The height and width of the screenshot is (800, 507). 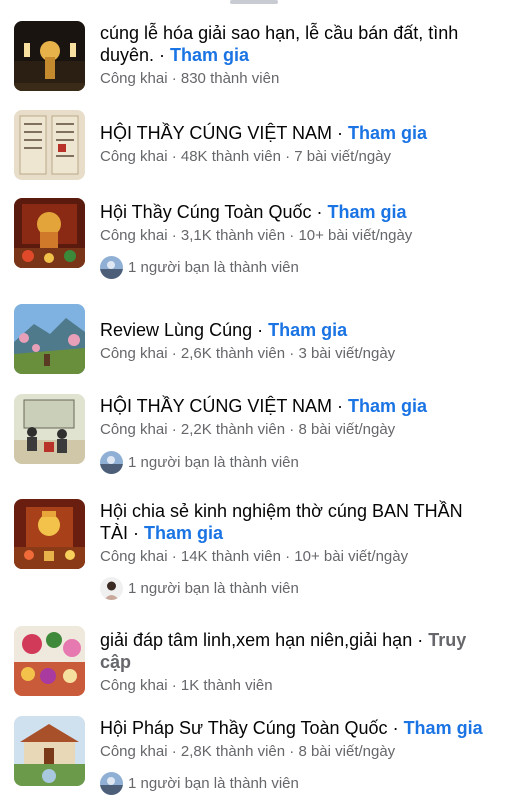 I want to click on group-title: Hội Thầy Cúng Toàn Quốc · Tham gia, so click(x=296, y=212).